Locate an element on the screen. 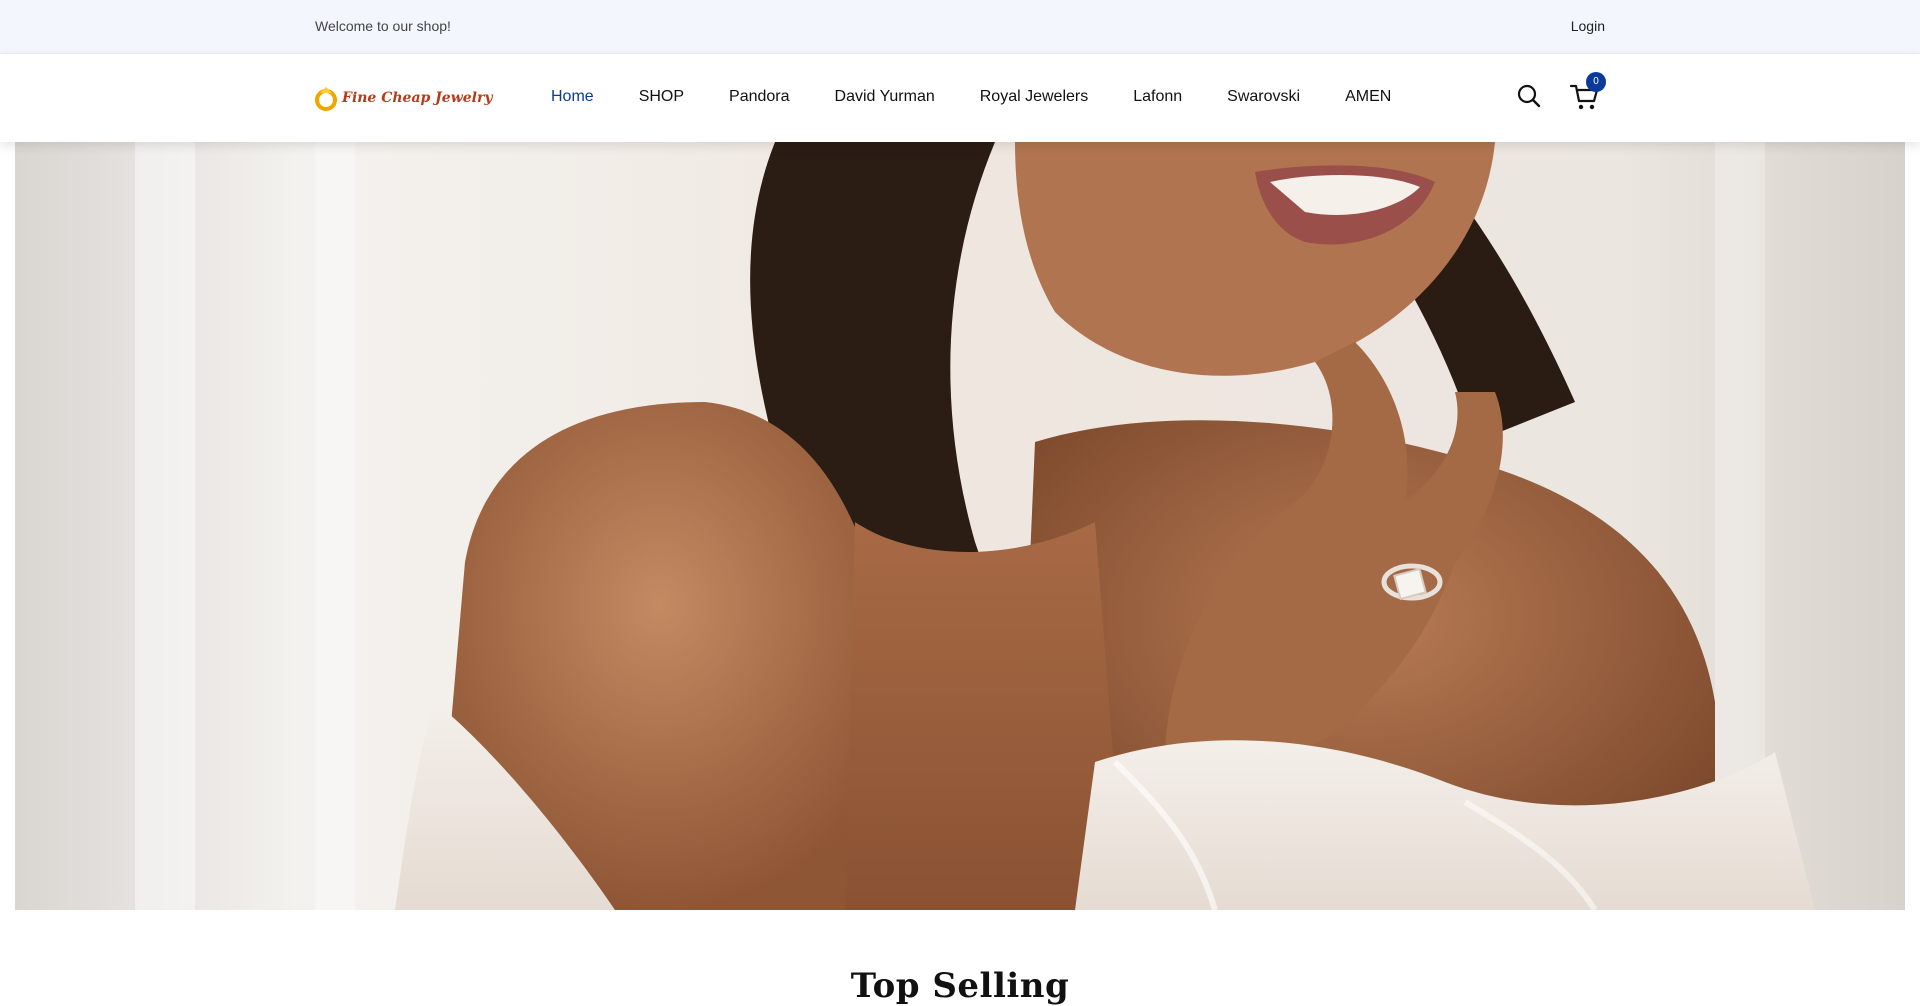 This screenshot has width=1920, height=1006. nav-royal-jewelers: Royal Jewelers is located at coordinates (1034, 97).